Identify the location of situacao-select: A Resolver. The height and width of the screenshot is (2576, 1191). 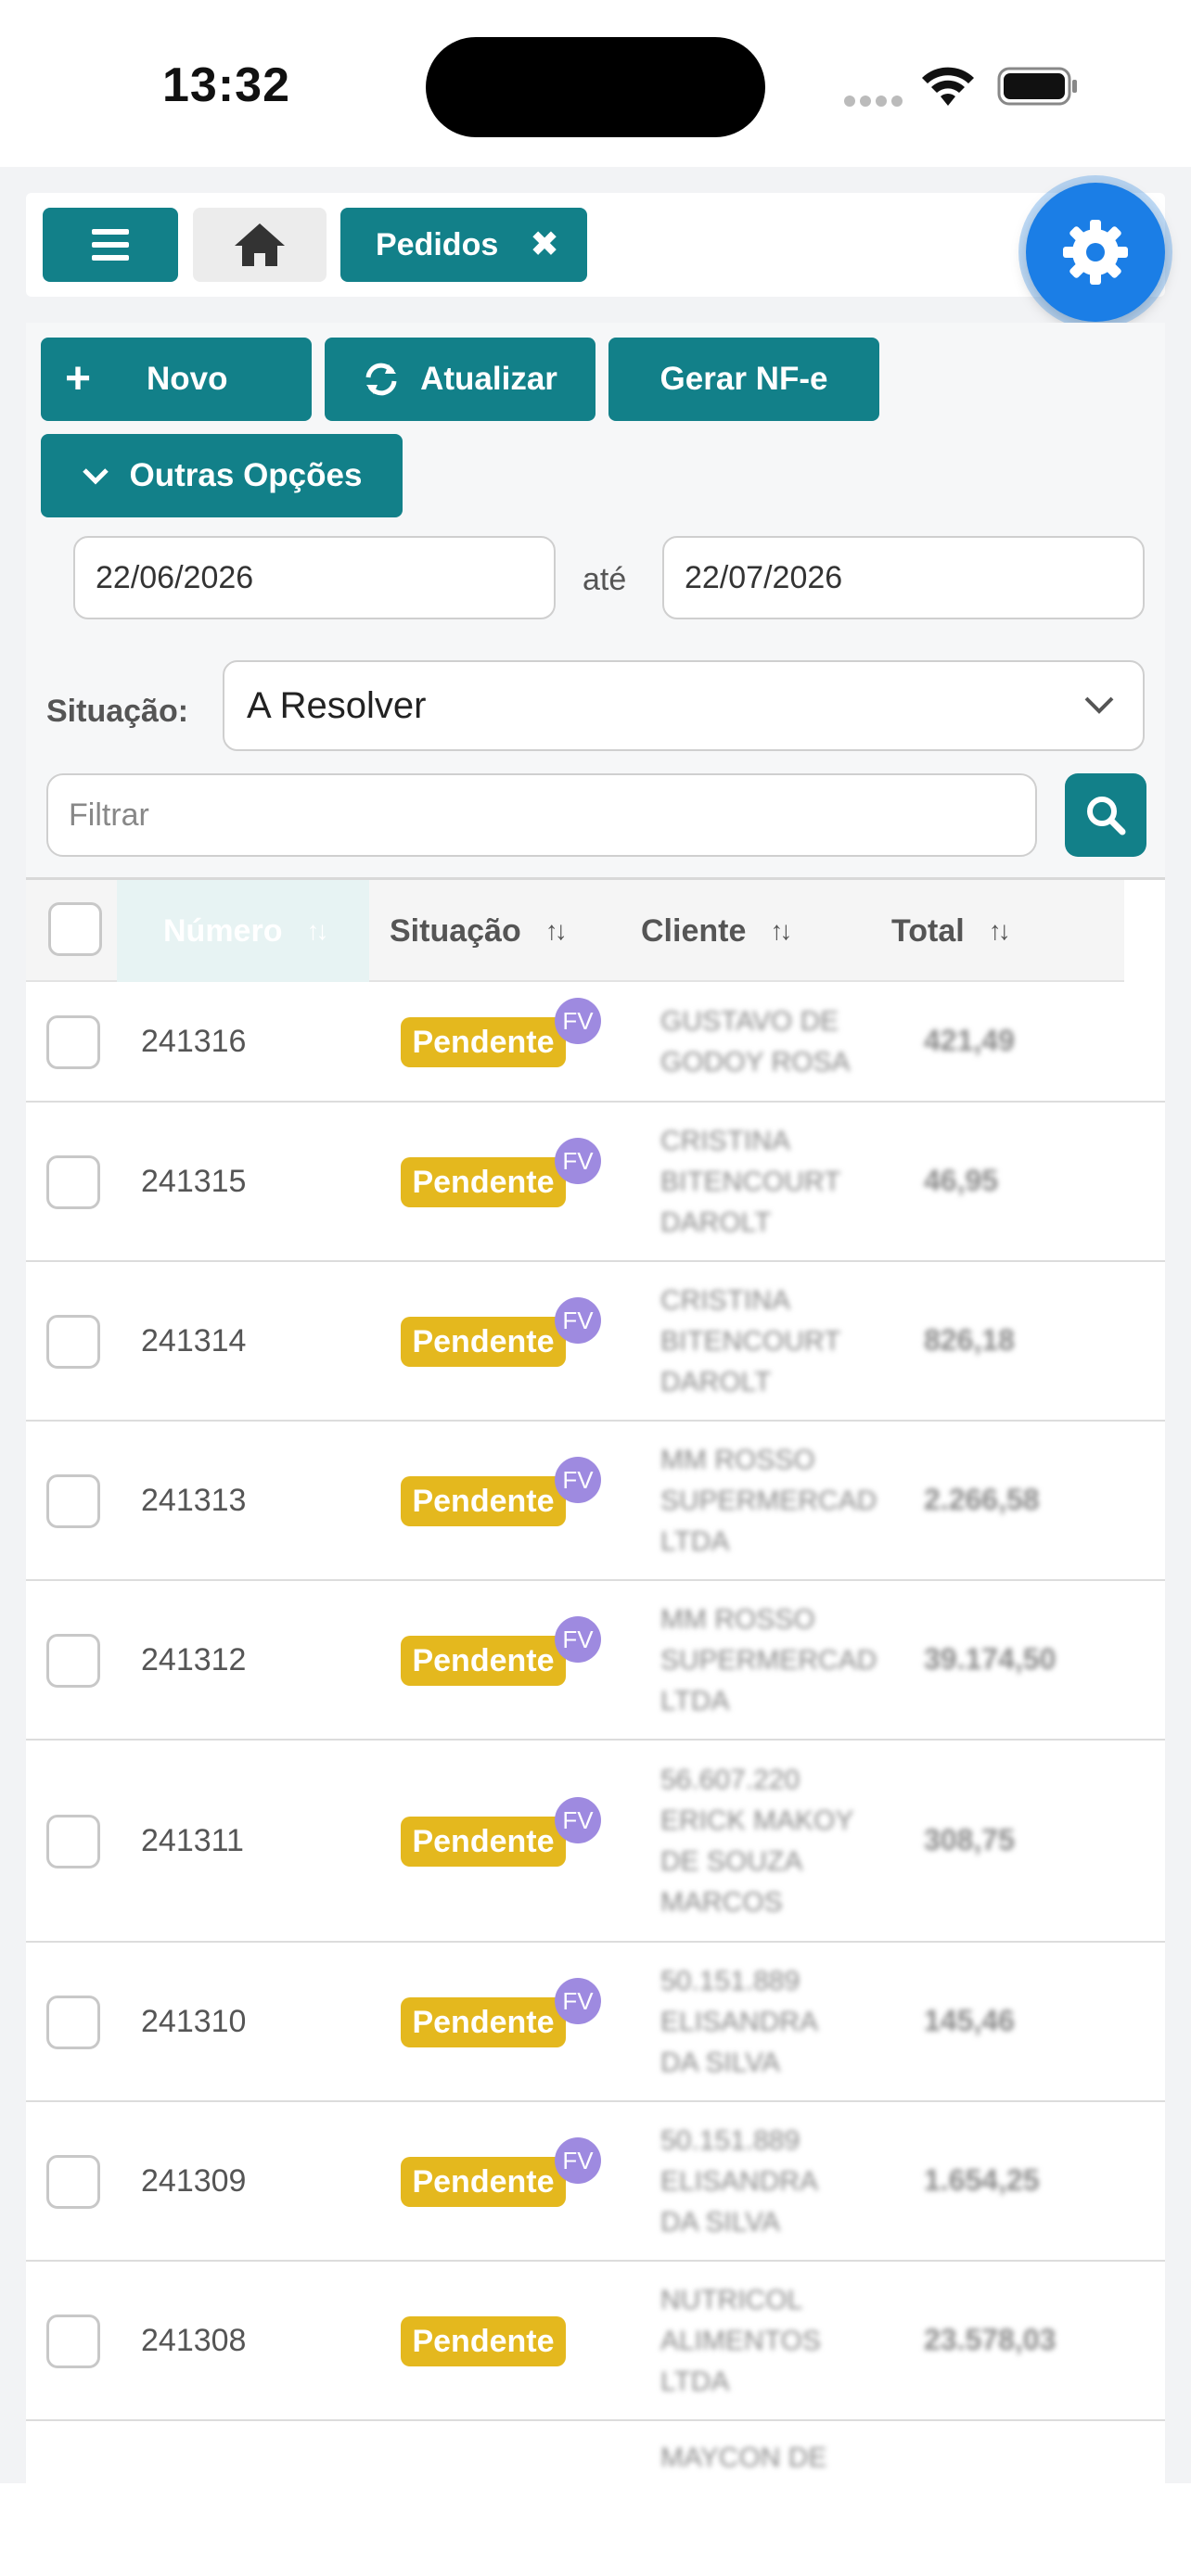
(684, 705).